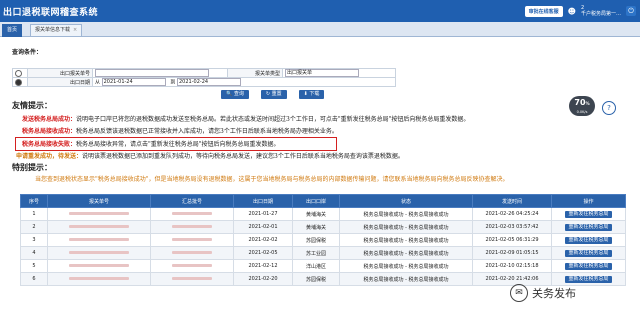  Describe the element at coordinates (152, 73) in the screenshot. I see `customs-no-input` at that location.